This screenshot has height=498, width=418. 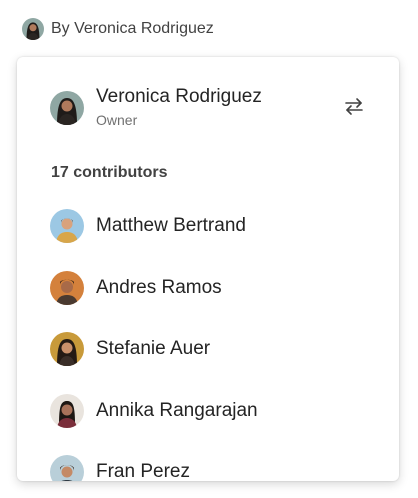 I want to click on contributor-name: Fran Perez, so click(x=143, y=471).